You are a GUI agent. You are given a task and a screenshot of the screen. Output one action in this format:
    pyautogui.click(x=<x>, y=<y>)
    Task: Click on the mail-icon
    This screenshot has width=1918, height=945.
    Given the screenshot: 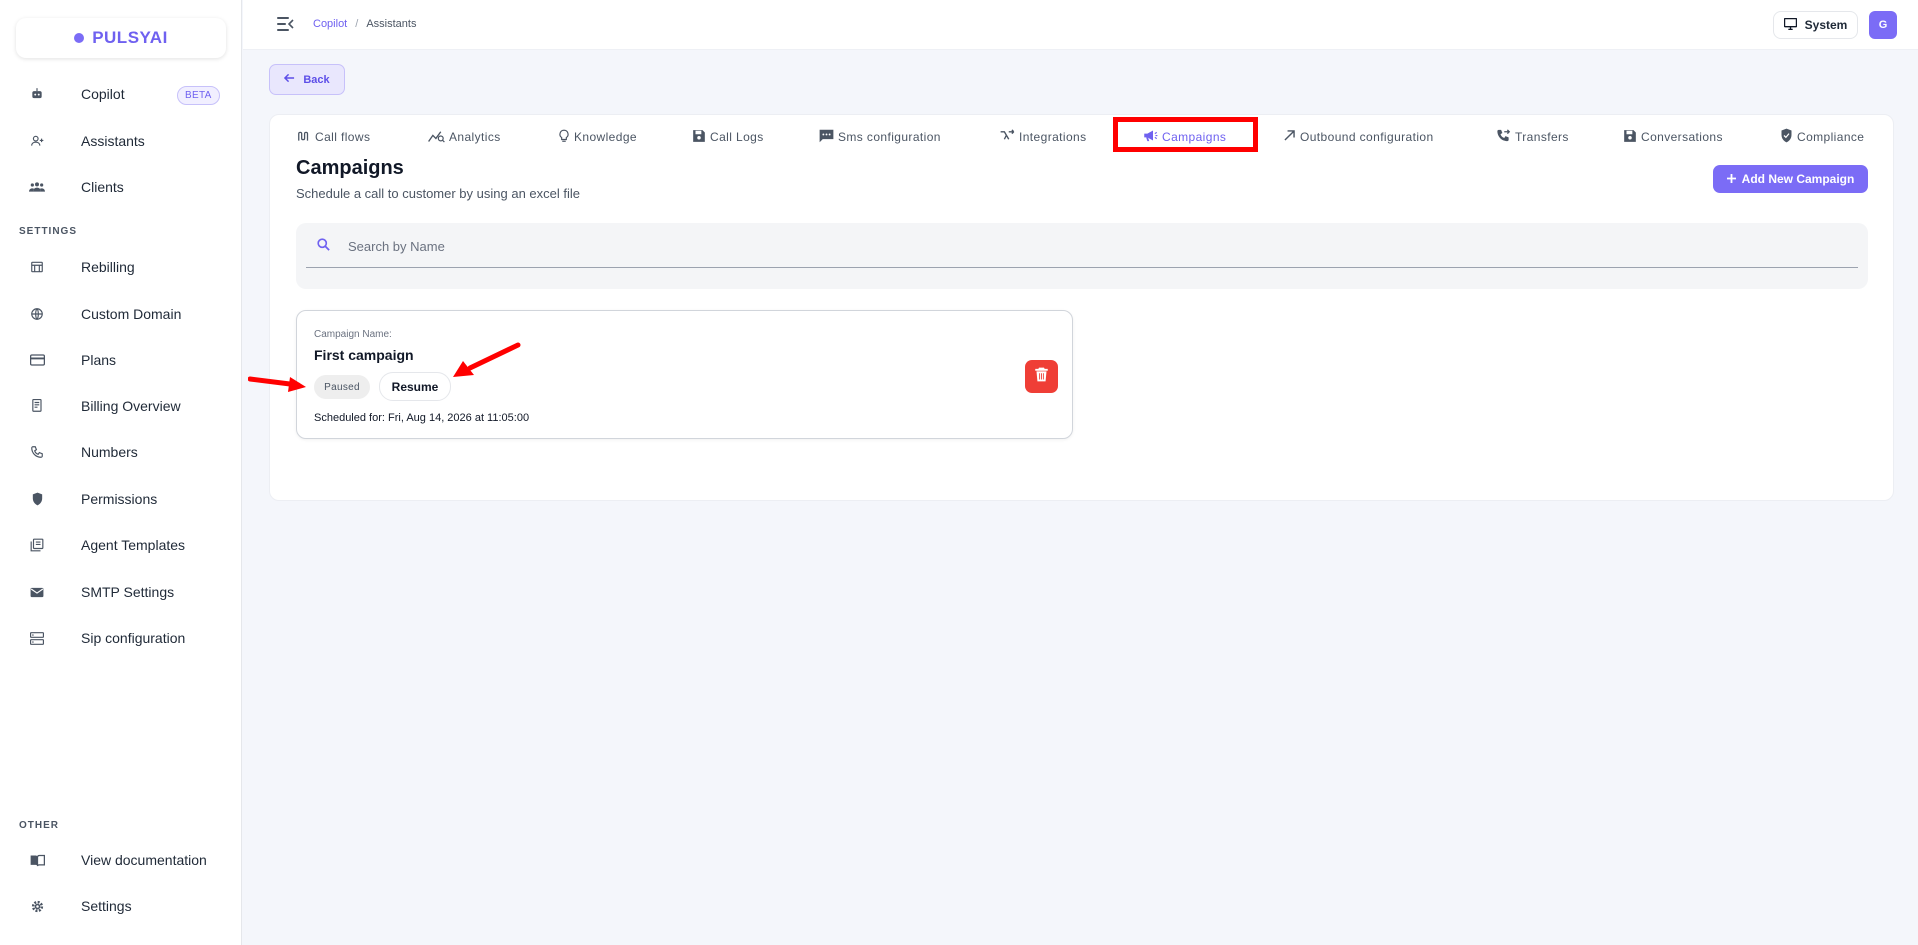 What is the action you would take?
    pyautogui.click(x=37, y=592)
    